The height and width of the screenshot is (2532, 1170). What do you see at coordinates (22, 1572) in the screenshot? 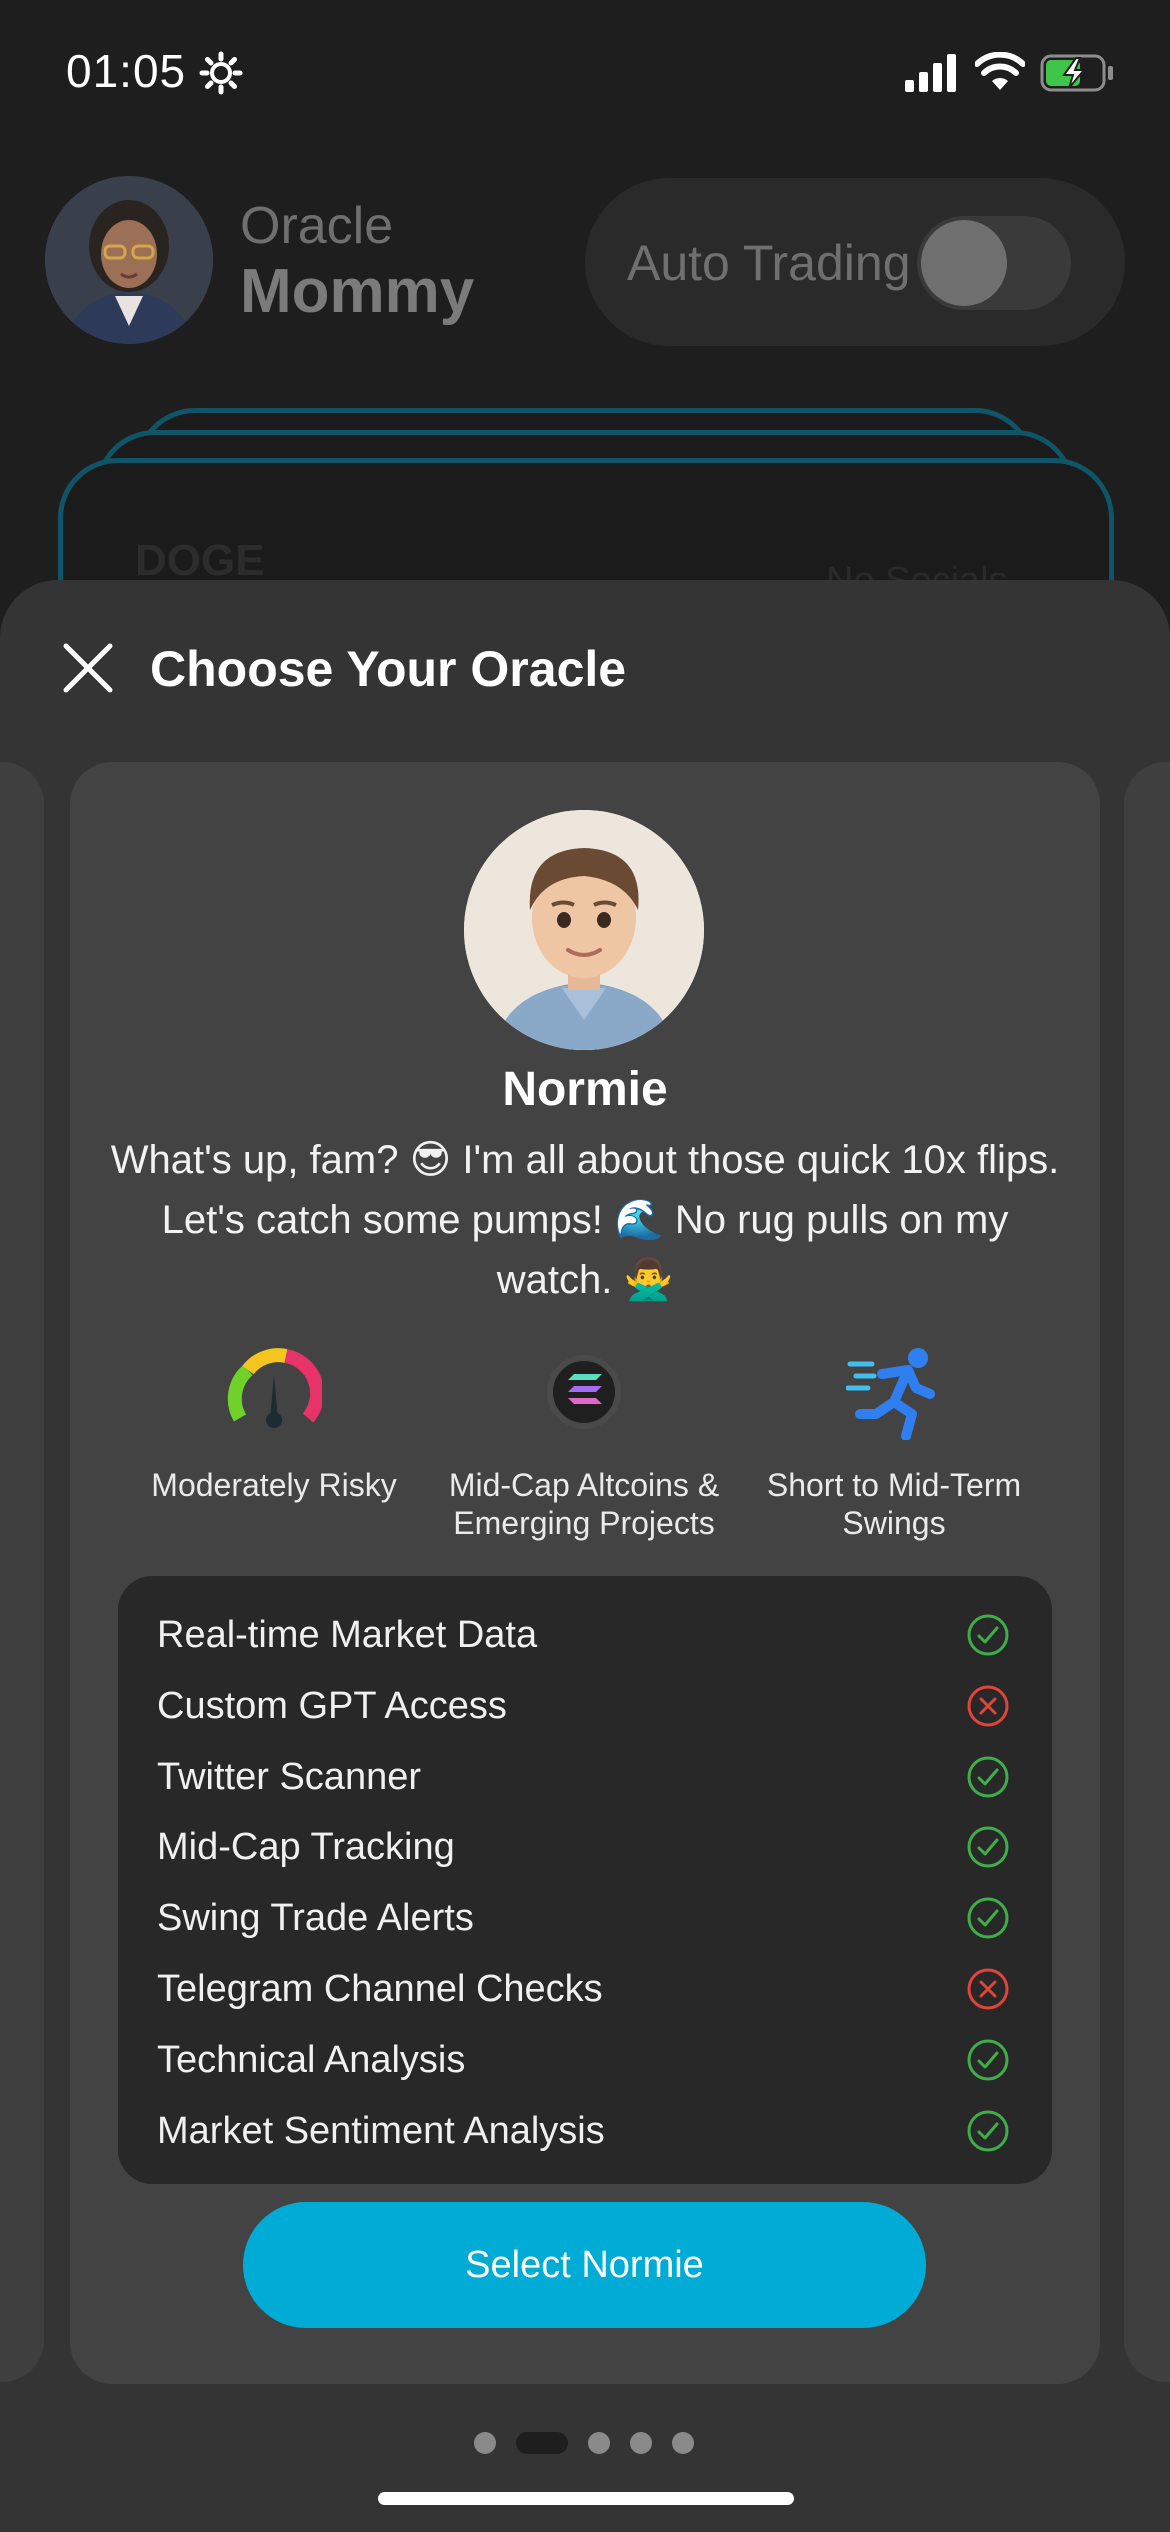
I see `previous-oracle-card` at bounding box center [22, 1572].